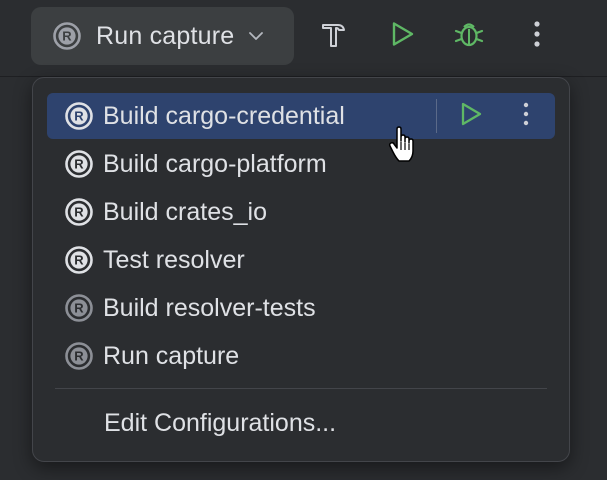 The width and height of the screenshot is (607, 480). What do you see at coordinates (301, 212) in the screenshot?
I see `menu-item-build-crates-io: R Build crates_io` at bounding box center [301, 212].